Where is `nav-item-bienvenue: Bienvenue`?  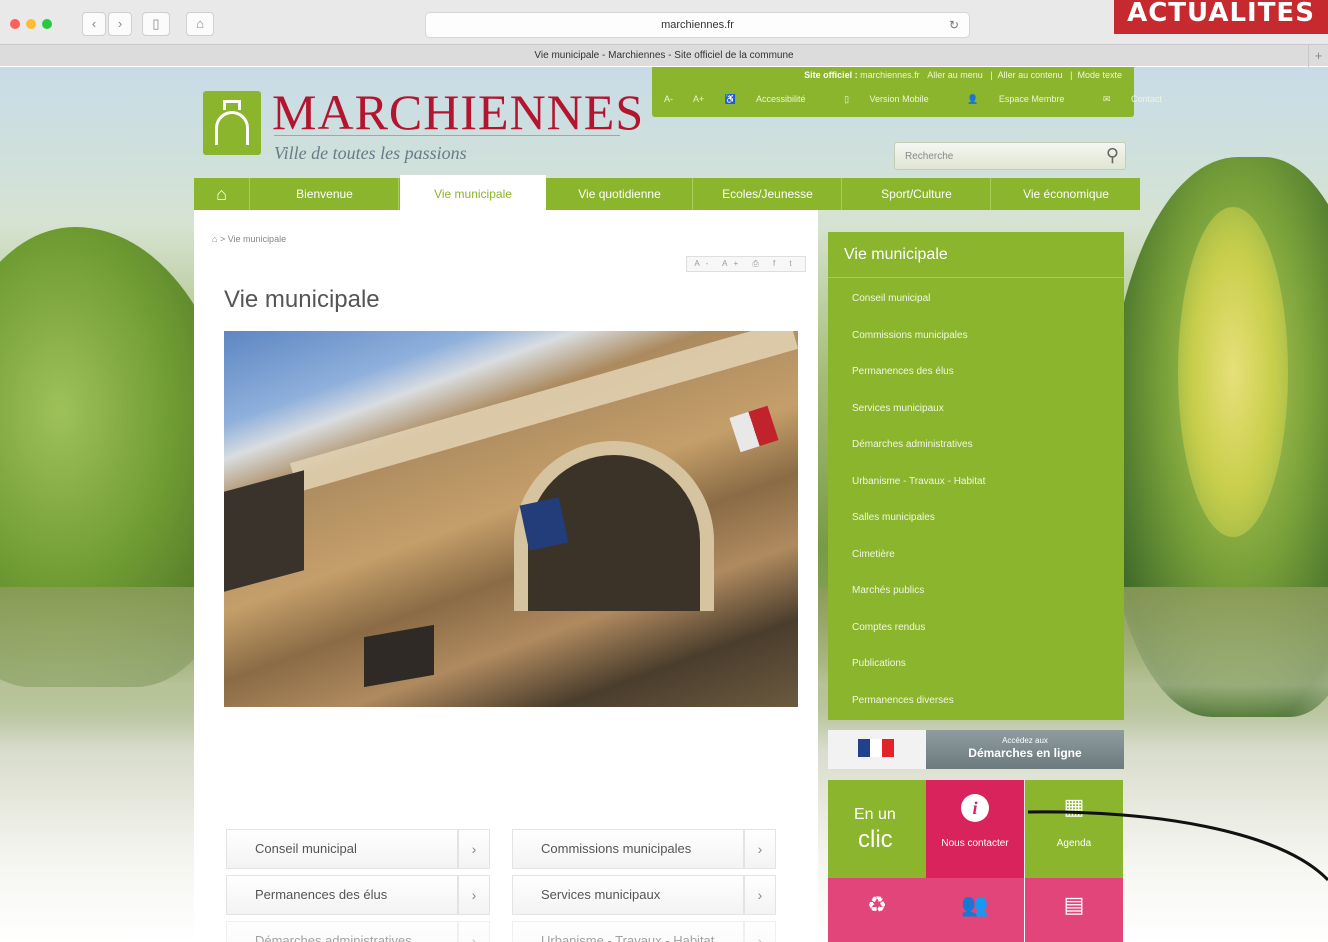 nav-item-bienvenue: Bienvenue is located at coordinates (325, 194).